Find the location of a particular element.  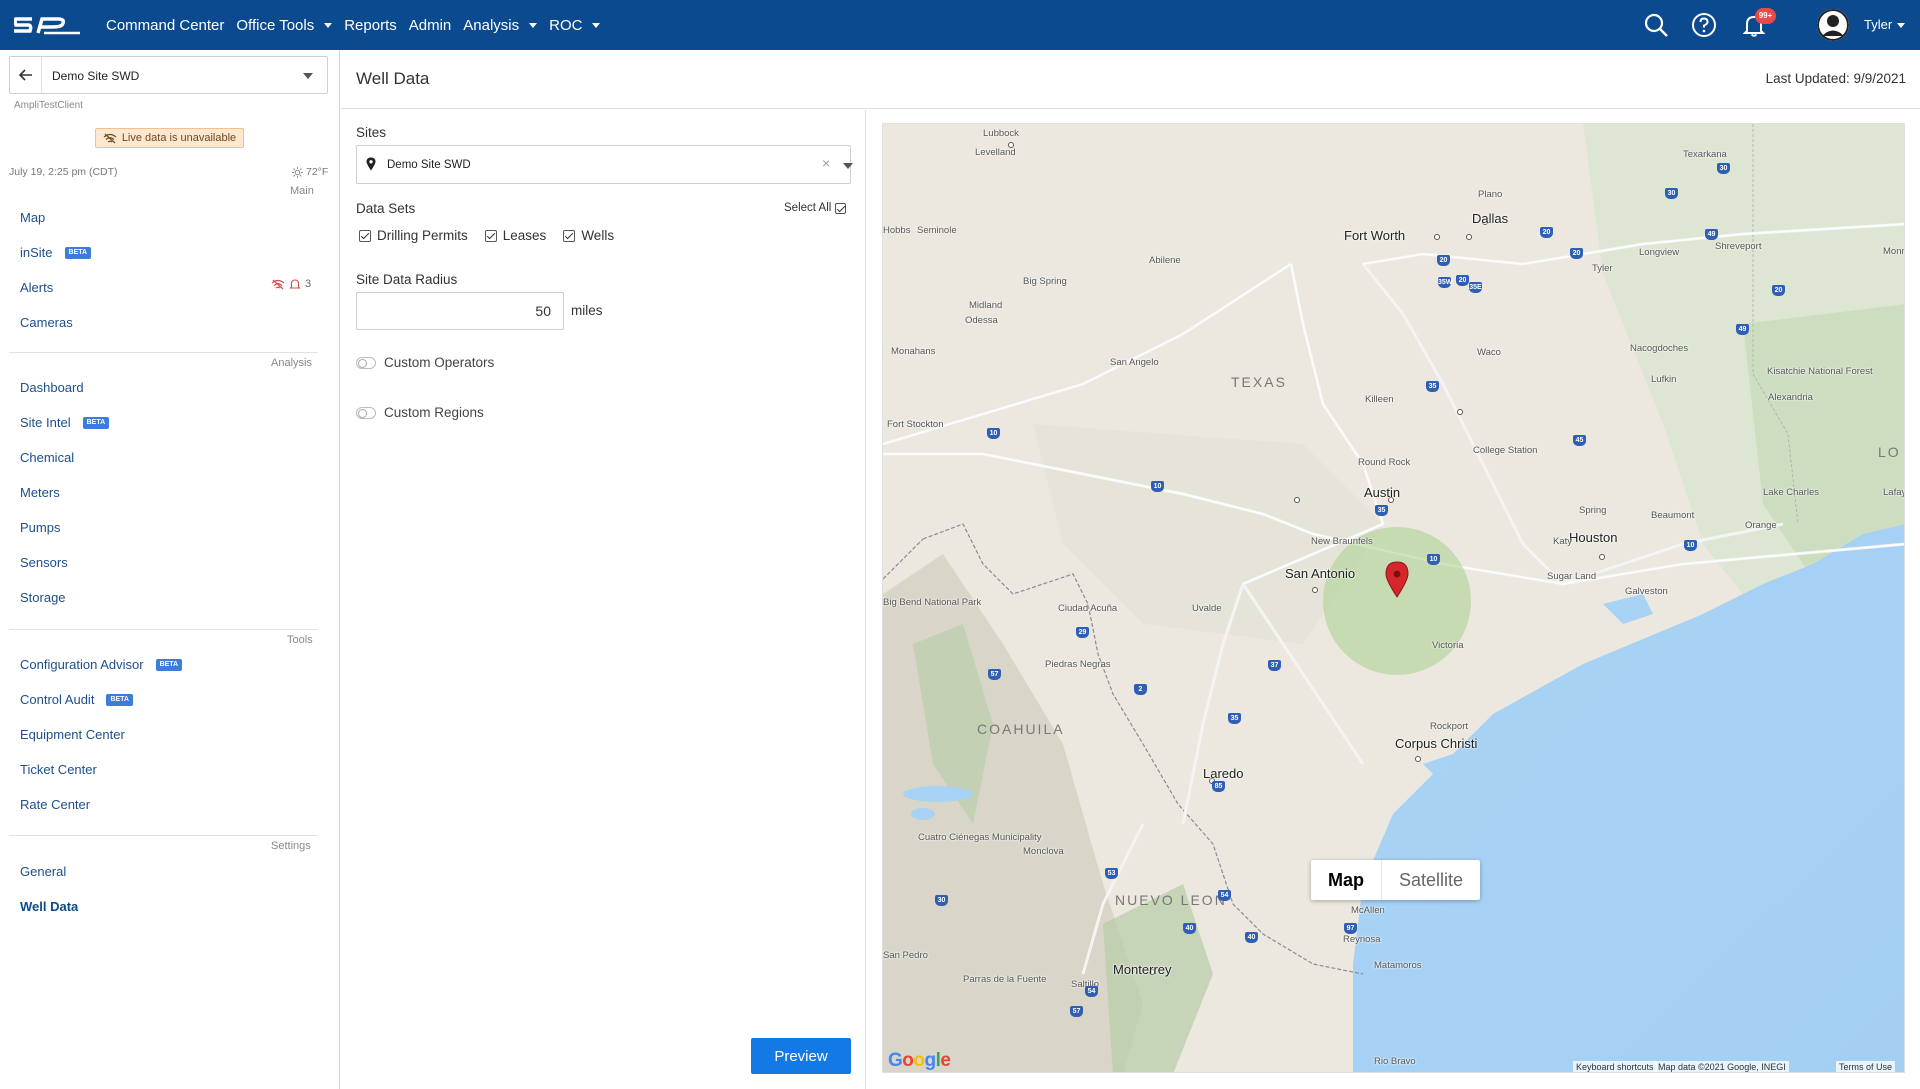

interstate-shield-icon: 35E is located at coordinates (1475, 287).